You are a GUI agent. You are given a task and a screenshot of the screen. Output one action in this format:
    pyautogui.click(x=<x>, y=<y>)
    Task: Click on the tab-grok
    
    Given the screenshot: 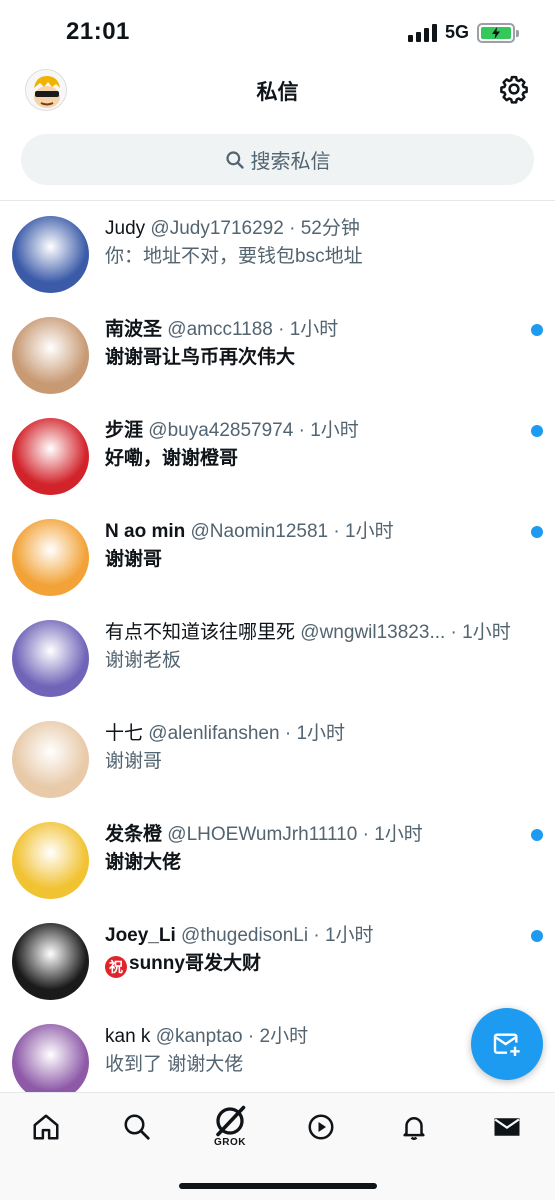 What is the action you would take?
    pyautogui.click(x=230, y=1121)
    